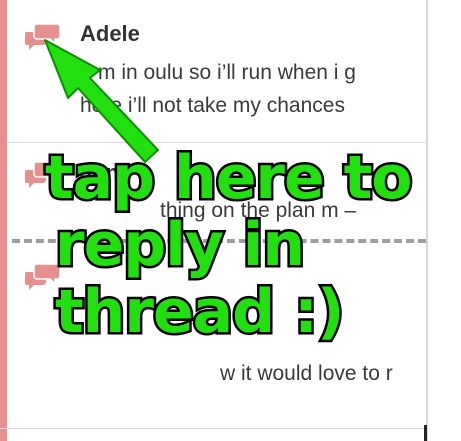 This screenshot has height=441, width=461. What do you see at coordinates (229, 178) in the screenshot?
I see `annotation-line: tap here to` at bounding box center [229, 178].